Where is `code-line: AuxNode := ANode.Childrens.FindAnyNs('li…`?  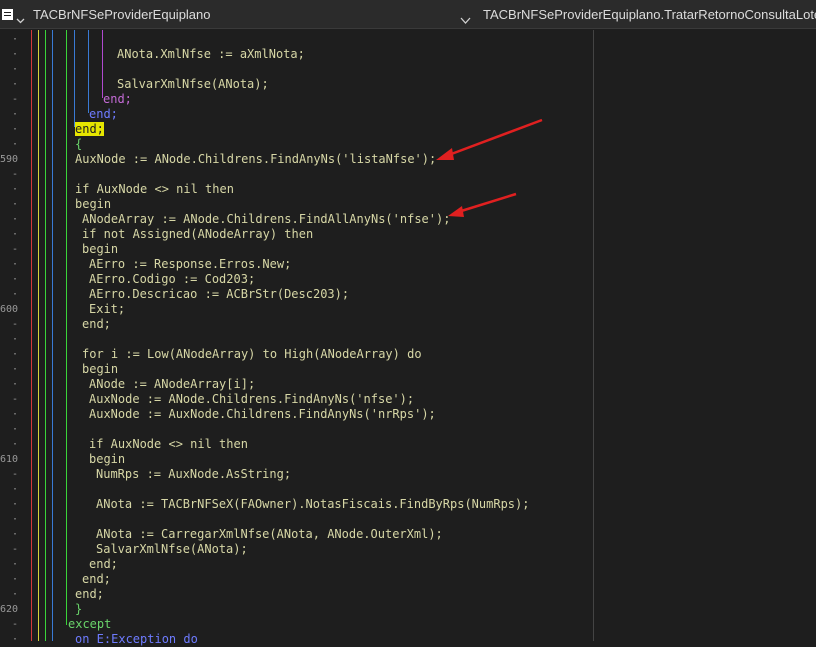
code-line: AuxNode := ANode.Childrens.FindAnyNs('li… is located at coordinates (255, 159).